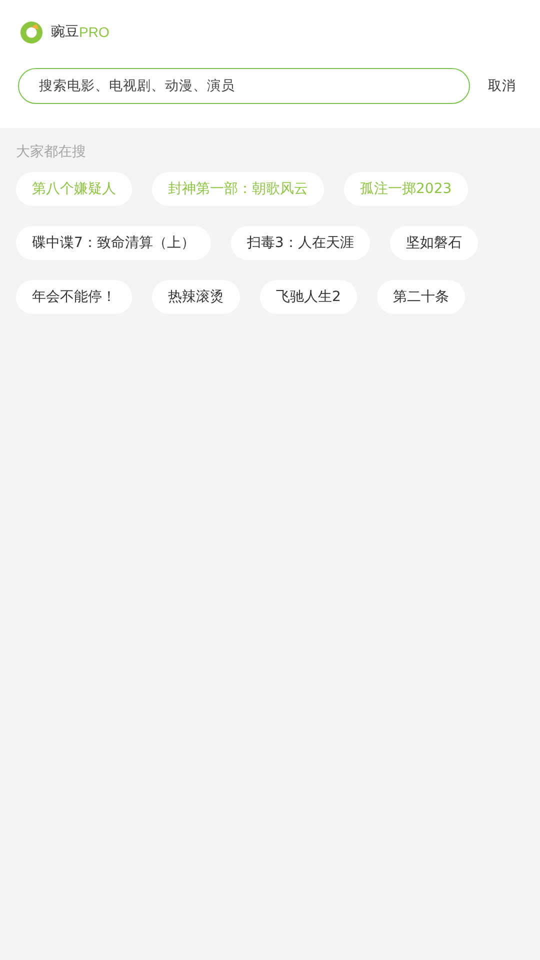 This screenshot has height=960, width=540. What do you see at coordinates (113, 243) in the screenshot?
I see `search-tag: 碟中谍7：致命清算（上）` at bounding box center [113, 243].